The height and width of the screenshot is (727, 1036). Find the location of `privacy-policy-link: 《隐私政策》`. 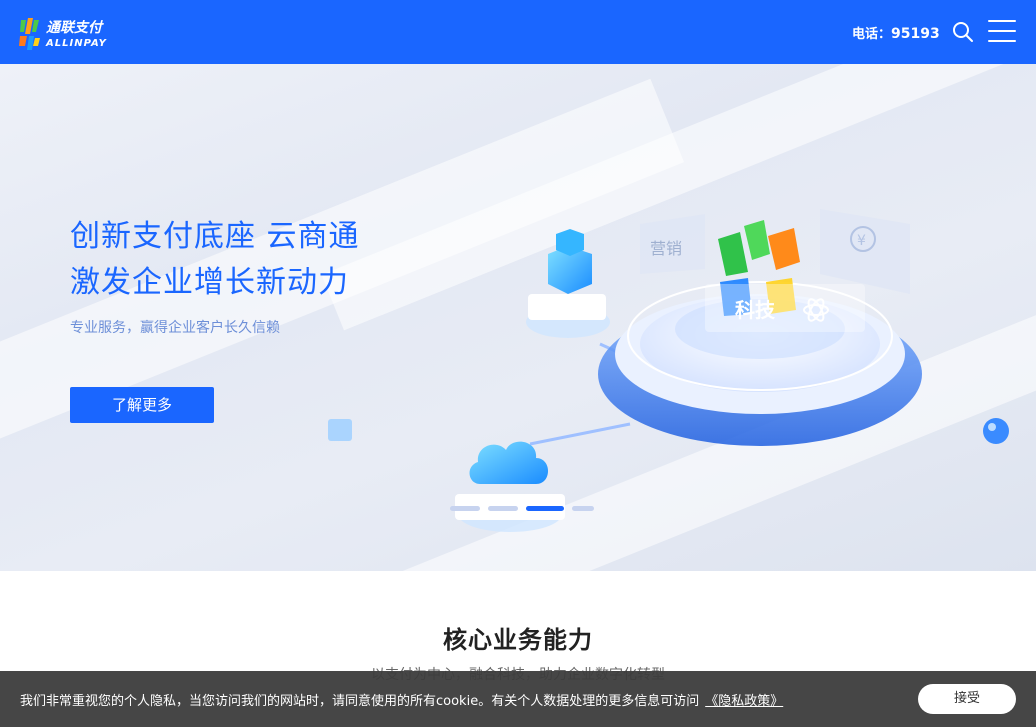

privacy-policy-link: 《隐私政策》 is located at coordinates (744, 701).